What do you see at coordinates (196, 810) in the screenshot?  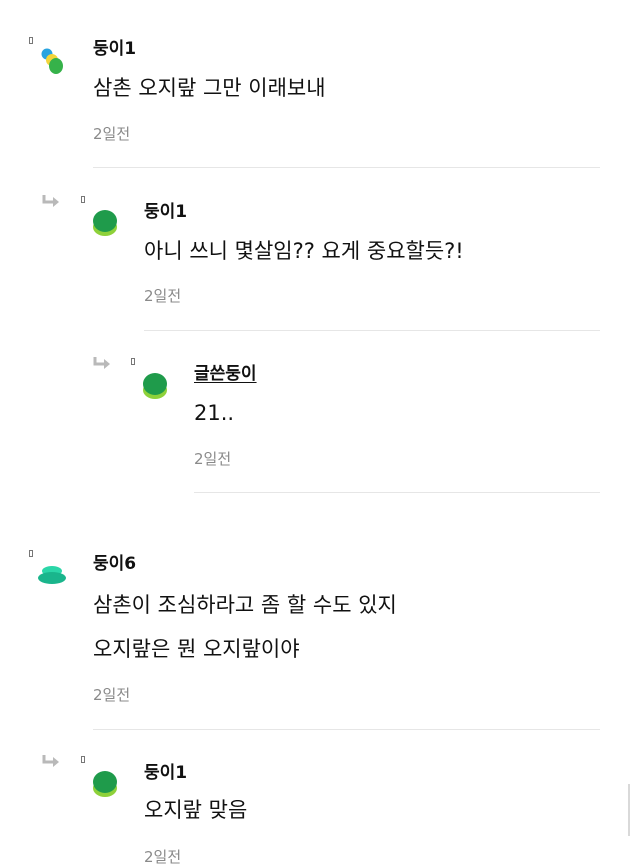 I see `comment-text-line: 오지랖 맞음` at bounding box center [196, 810].